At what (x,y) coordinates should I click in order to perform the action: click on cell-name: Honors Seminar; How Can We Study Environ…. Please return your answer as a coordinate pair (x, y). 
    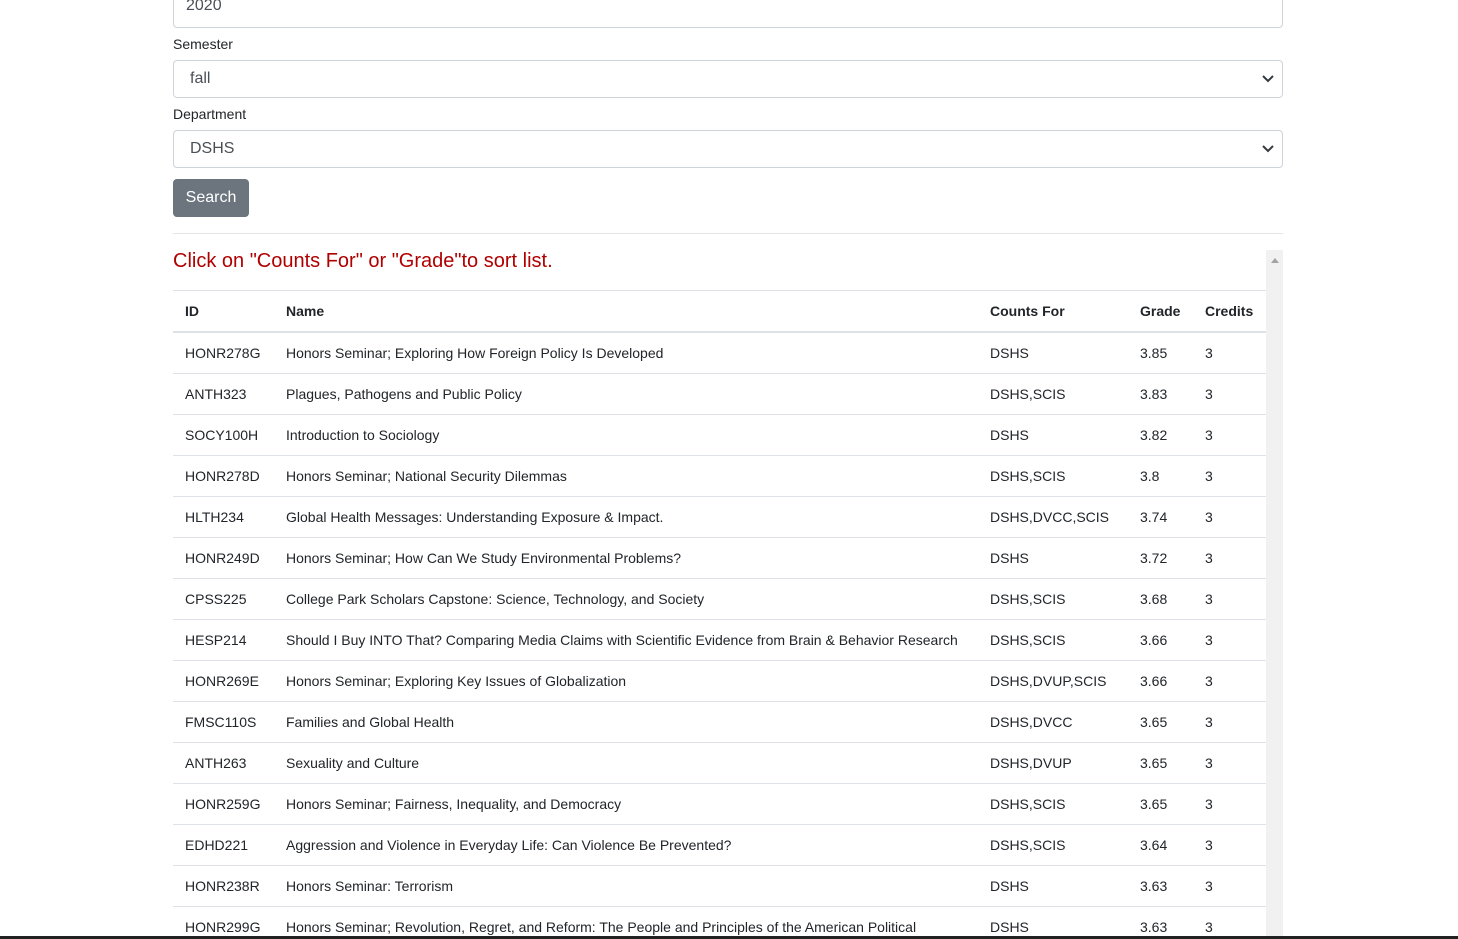
    Looking at the image, I should click on (626, 558).